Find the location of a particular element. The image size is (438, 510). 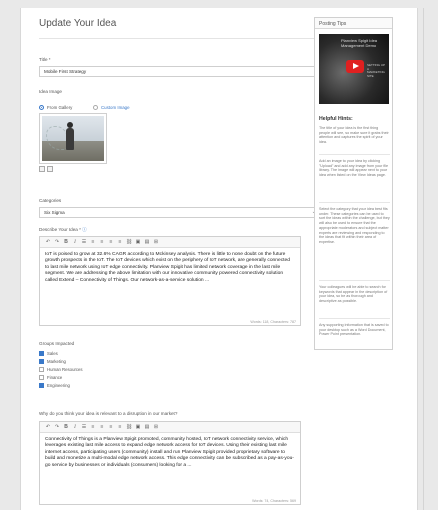

video-caption: SETTING UP A MARKETING SITE is located at coordinates (376, 70).